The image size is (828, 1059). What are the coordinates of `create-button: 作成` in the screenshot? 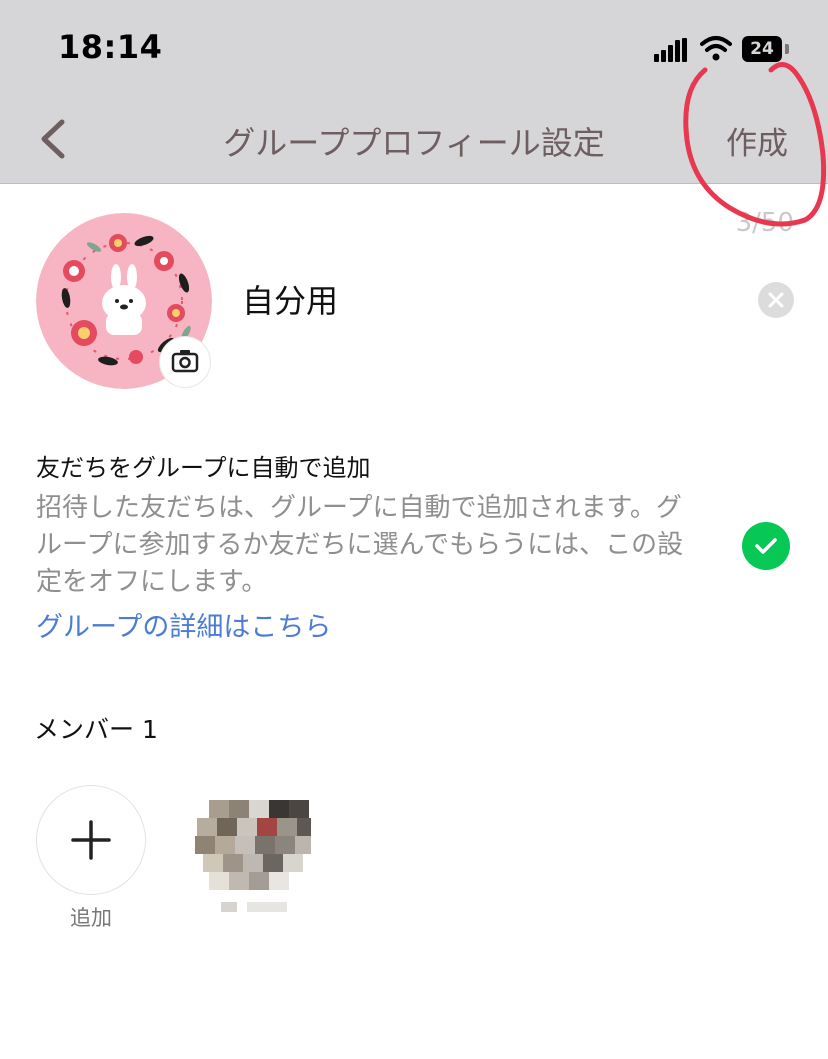 It's located at (757, 140).